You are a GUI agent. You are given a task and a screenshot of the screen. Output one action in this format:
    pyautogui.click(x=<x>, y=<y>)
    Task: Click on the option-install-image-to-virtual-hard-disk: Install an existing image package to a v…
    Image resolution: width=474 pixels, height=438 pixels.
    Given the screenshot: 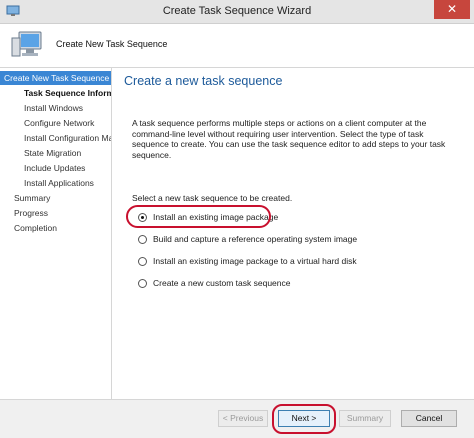 What is the action you would take?
    pyautogui.click(x=247, y=261)
    